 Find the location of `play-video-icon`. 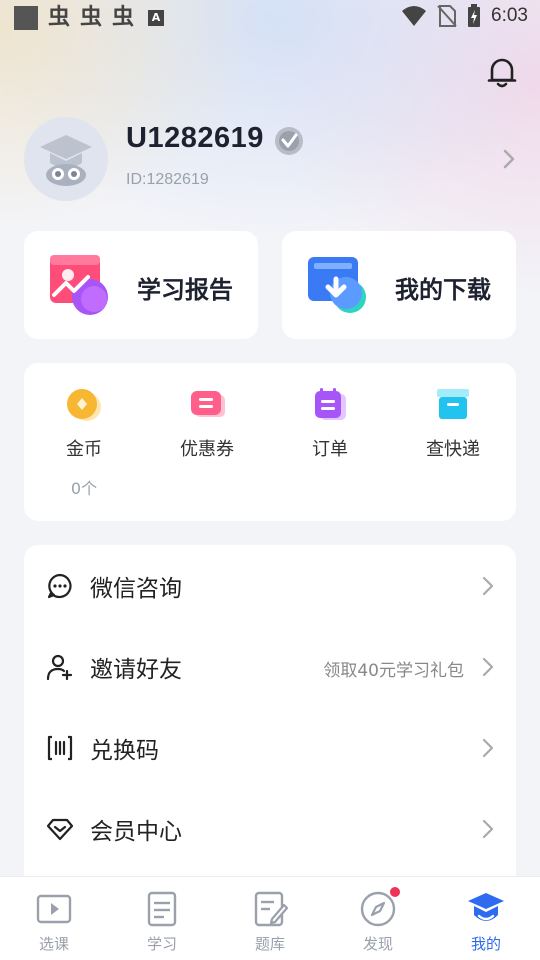

play-video-icon is located at coordinates (54, 909).